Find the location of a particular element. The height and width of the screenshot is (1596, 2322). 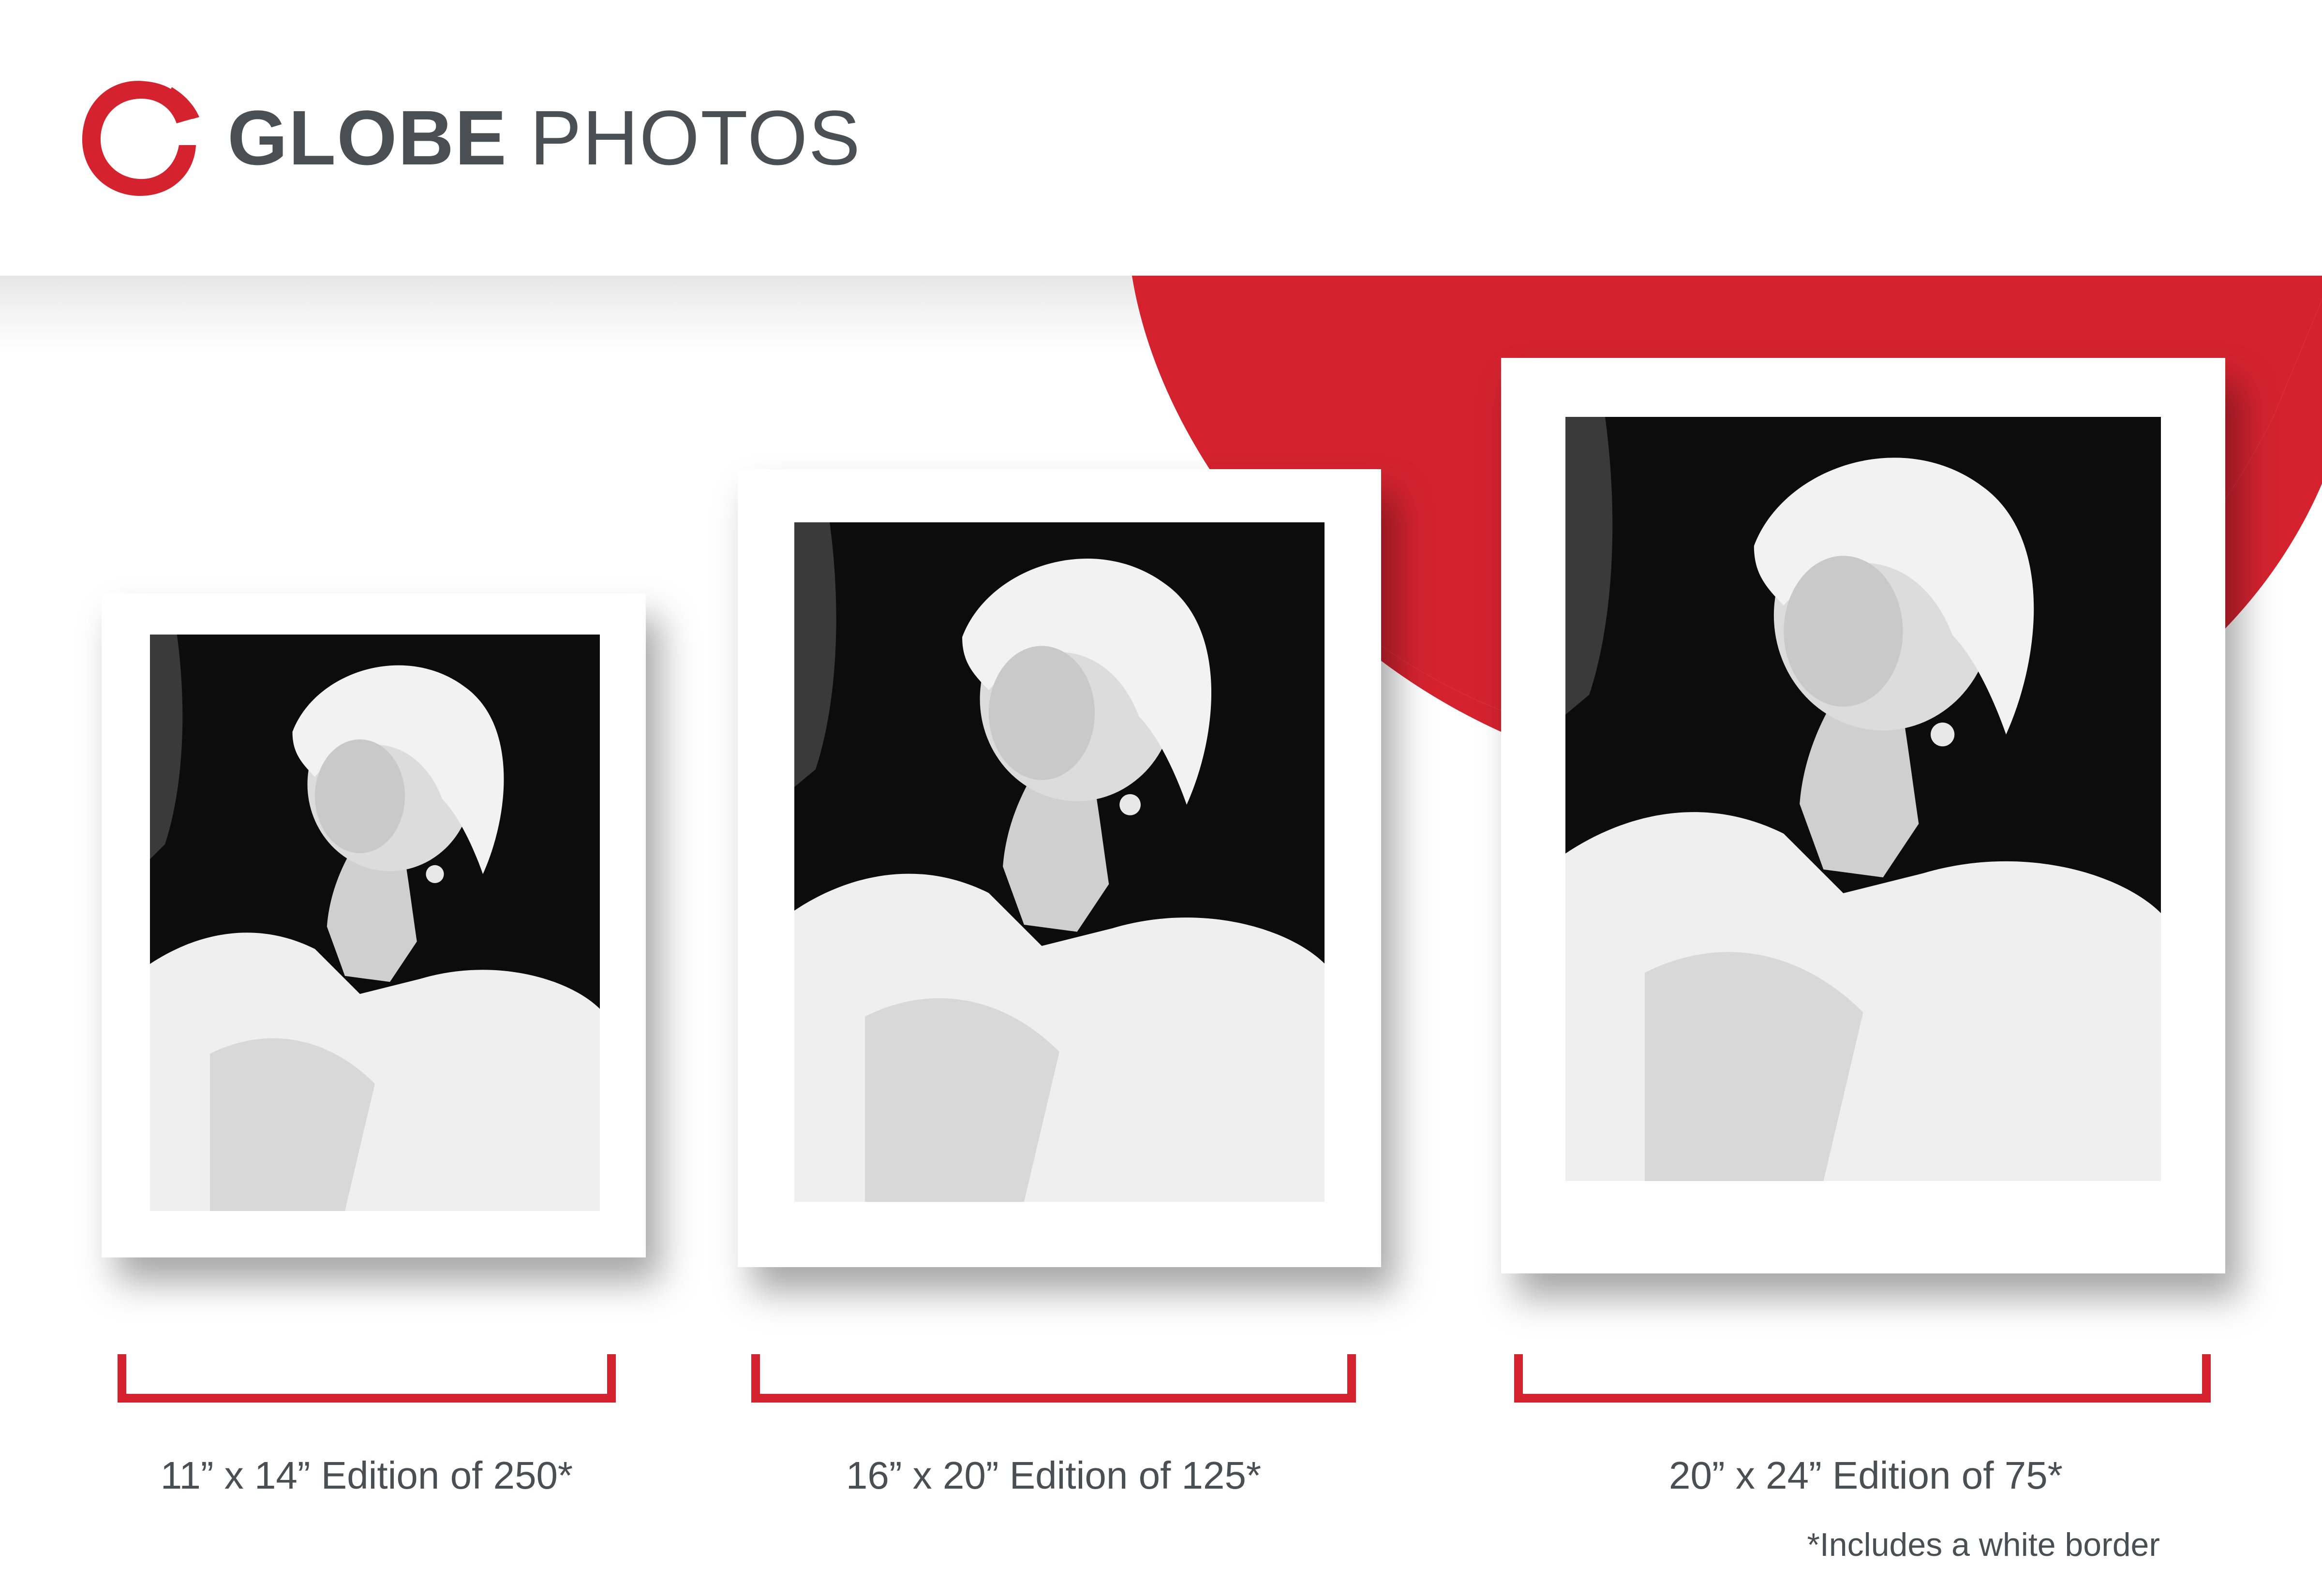

caption-16x20: 16” x 20” Edition of 125* is located at coordinates (1054, 1475).